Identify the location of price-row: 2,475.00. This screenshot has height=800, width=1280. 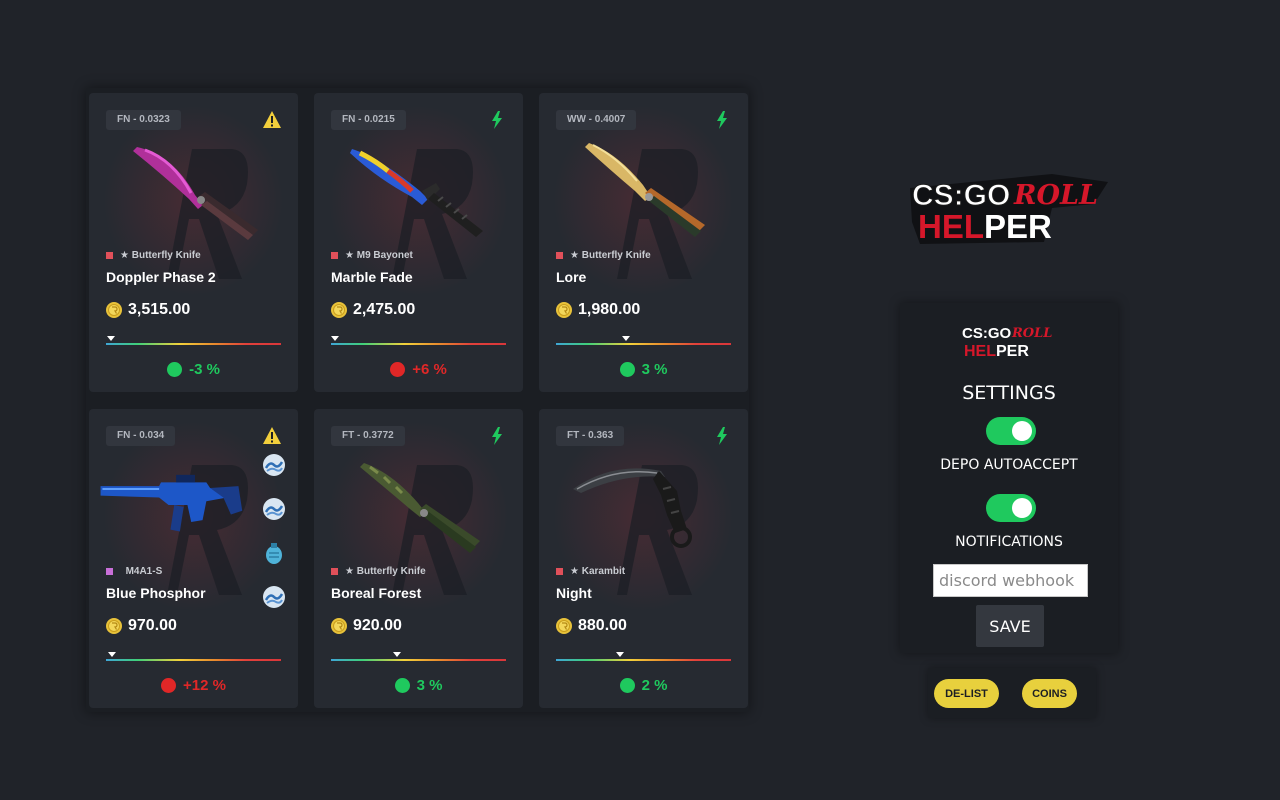
(373, 310).